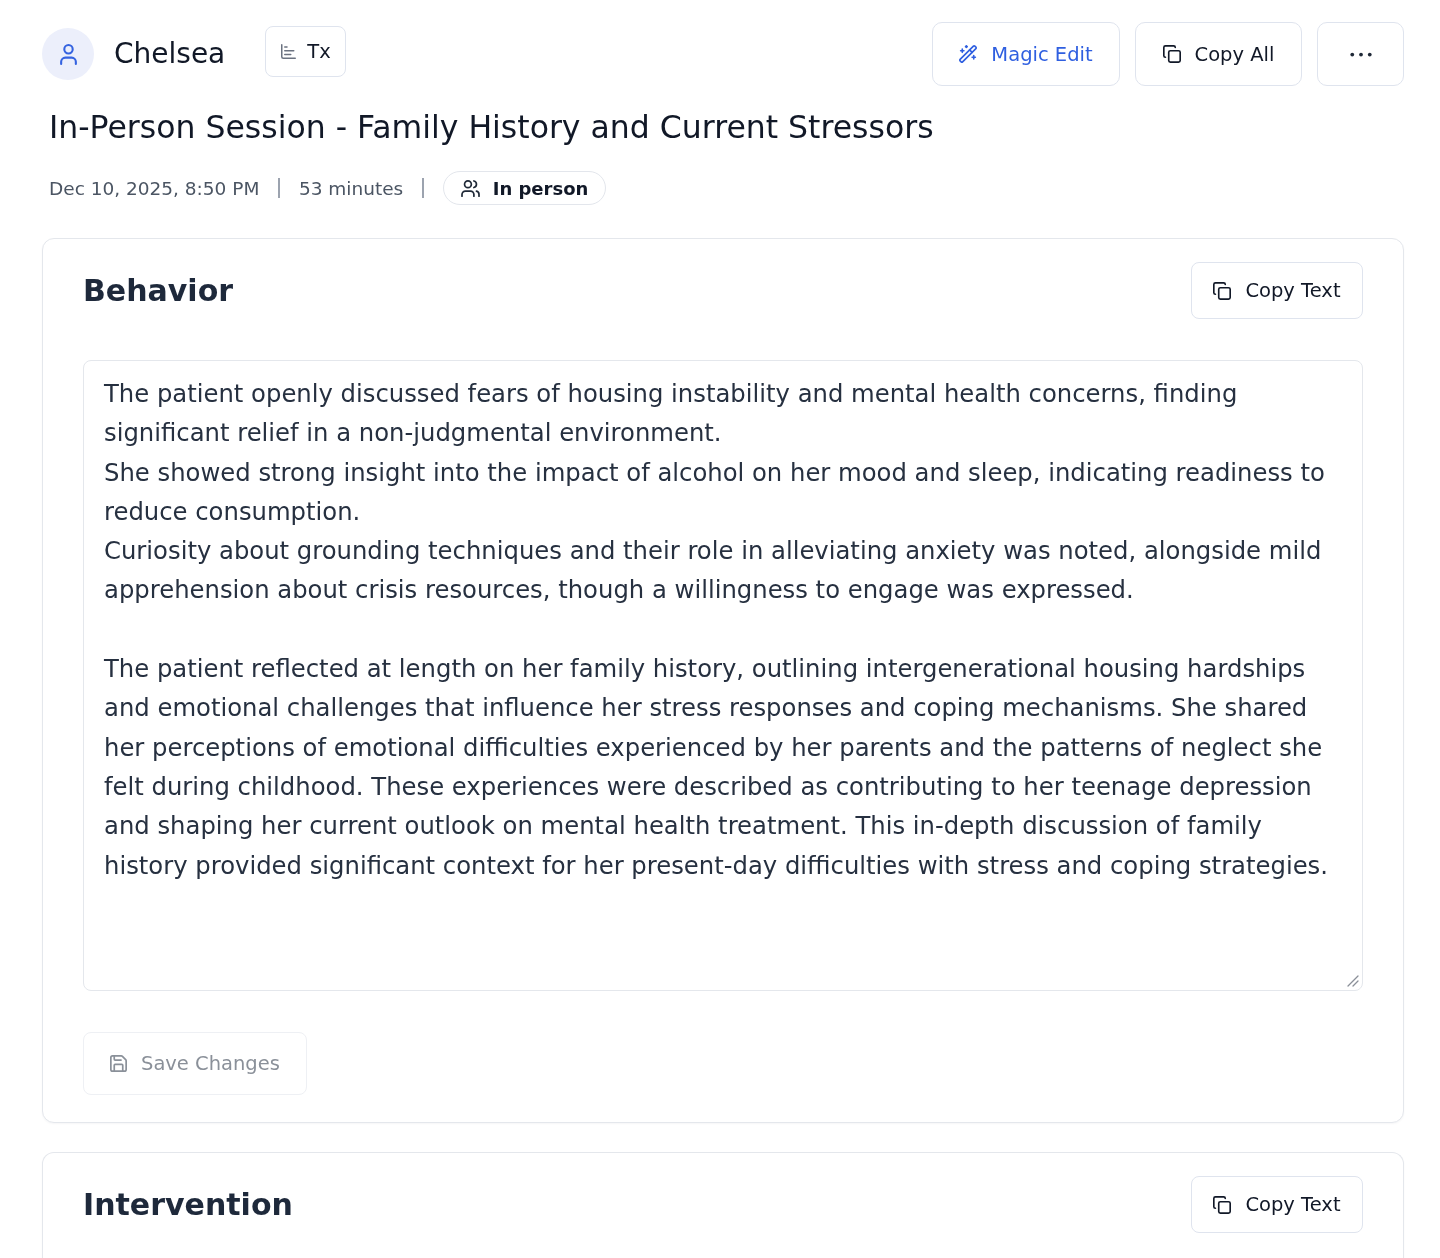 This screenshot has height=1258, width=1440. Describe the element at coordinates (289, 51) in the screenshot. I see `bar-chart-icon` at that location.